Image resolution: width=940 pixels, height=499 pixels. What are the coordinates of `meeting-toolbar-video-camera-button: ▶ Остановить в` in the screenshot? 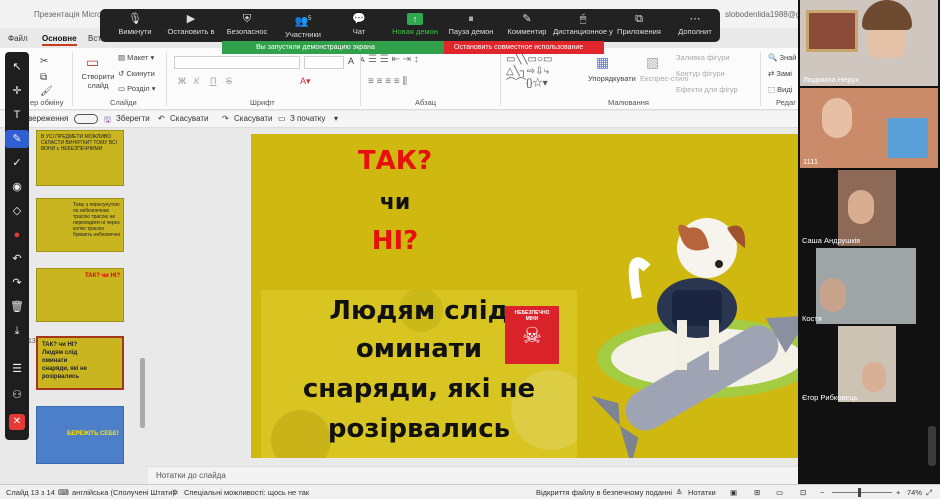 It's located at (191, 26).